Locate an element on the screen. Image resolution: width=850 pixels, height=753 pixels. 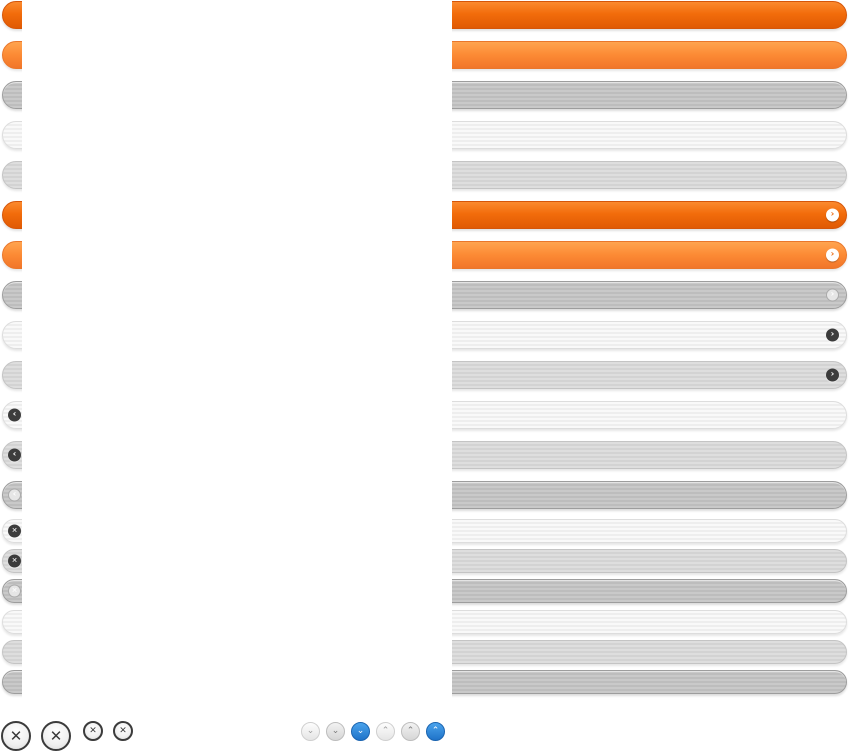
chevron-up-button-mid: ⌃ is located at coordinates (410, 731).